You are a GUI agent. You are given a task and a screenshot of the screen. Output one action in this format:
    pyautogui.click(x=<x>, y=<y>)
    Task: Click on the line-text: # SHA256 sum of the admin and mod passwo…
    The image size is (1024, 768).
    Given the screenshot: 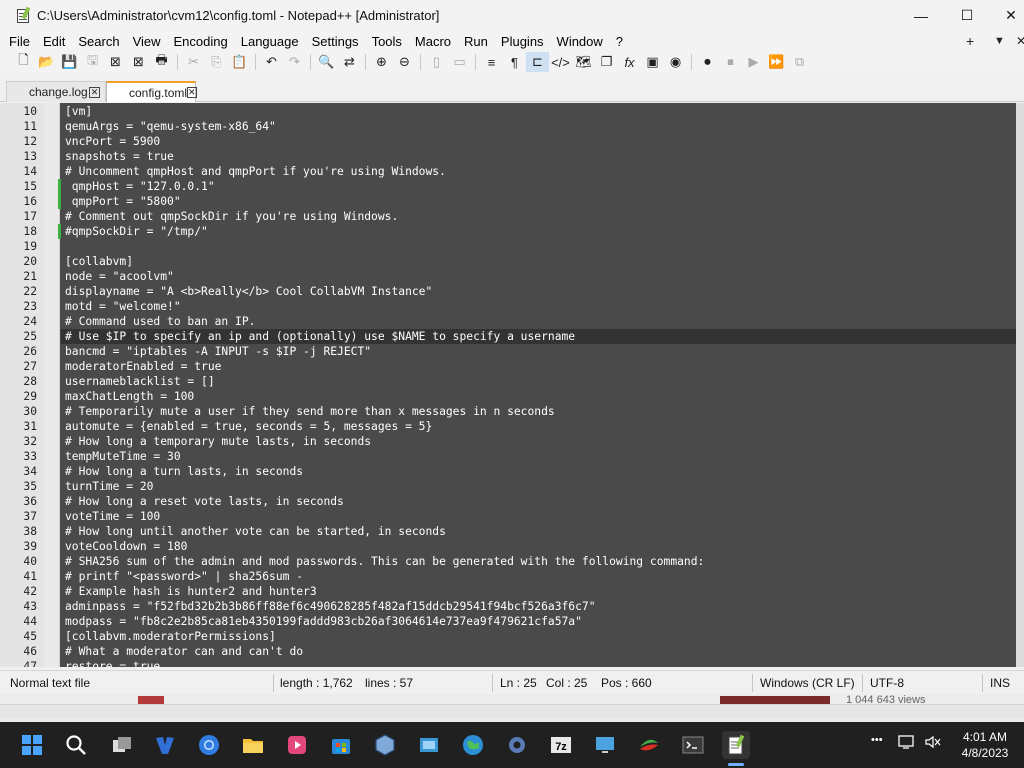 What is the action you would take?
    pyautogui.click(x=384, y=561)
    